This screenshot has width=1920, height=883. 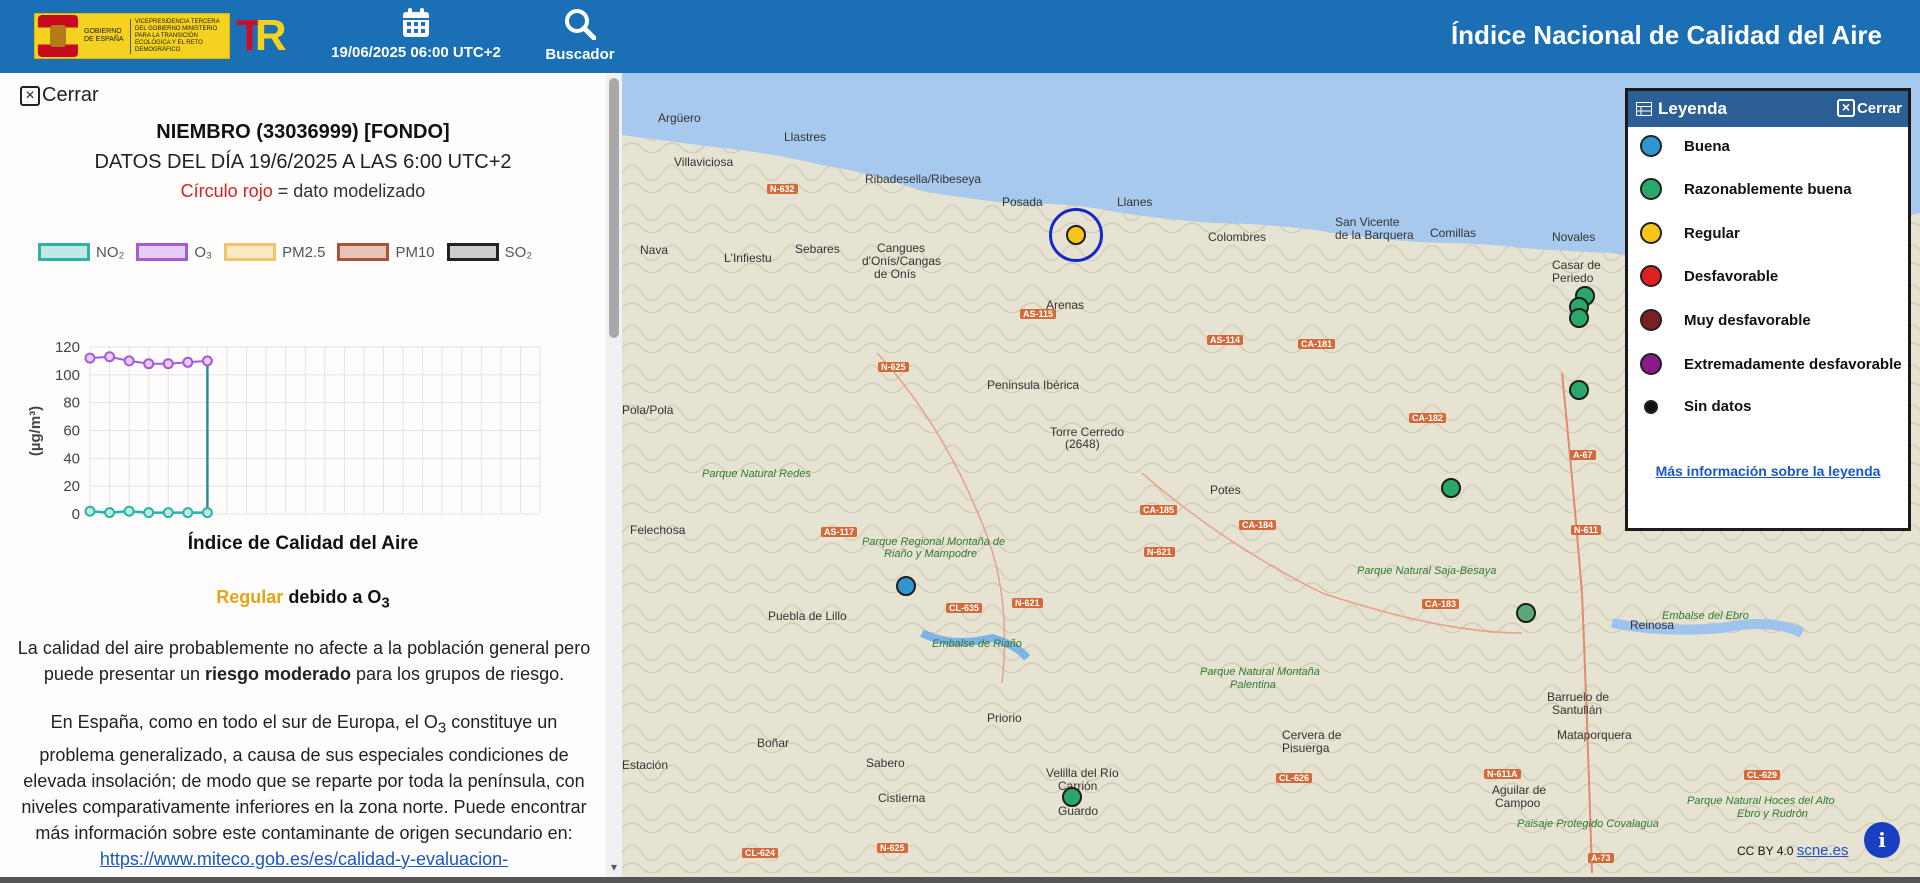 I want to click on legend-item-label: Extremadamente desfavorable, so click(x=1793, y=364).